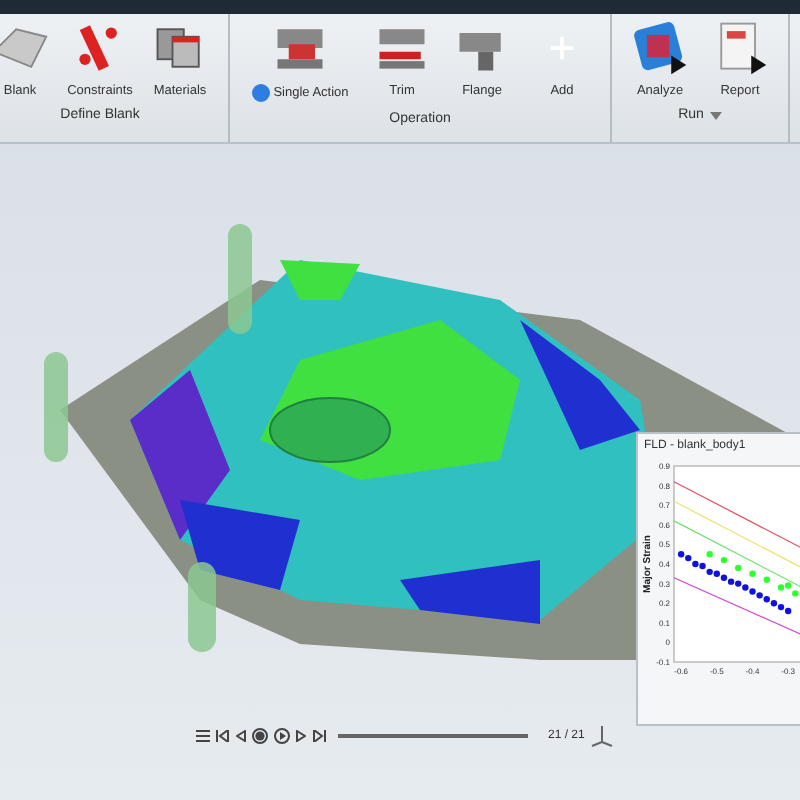  I want to click on step-back-icon, so click(241, 736).